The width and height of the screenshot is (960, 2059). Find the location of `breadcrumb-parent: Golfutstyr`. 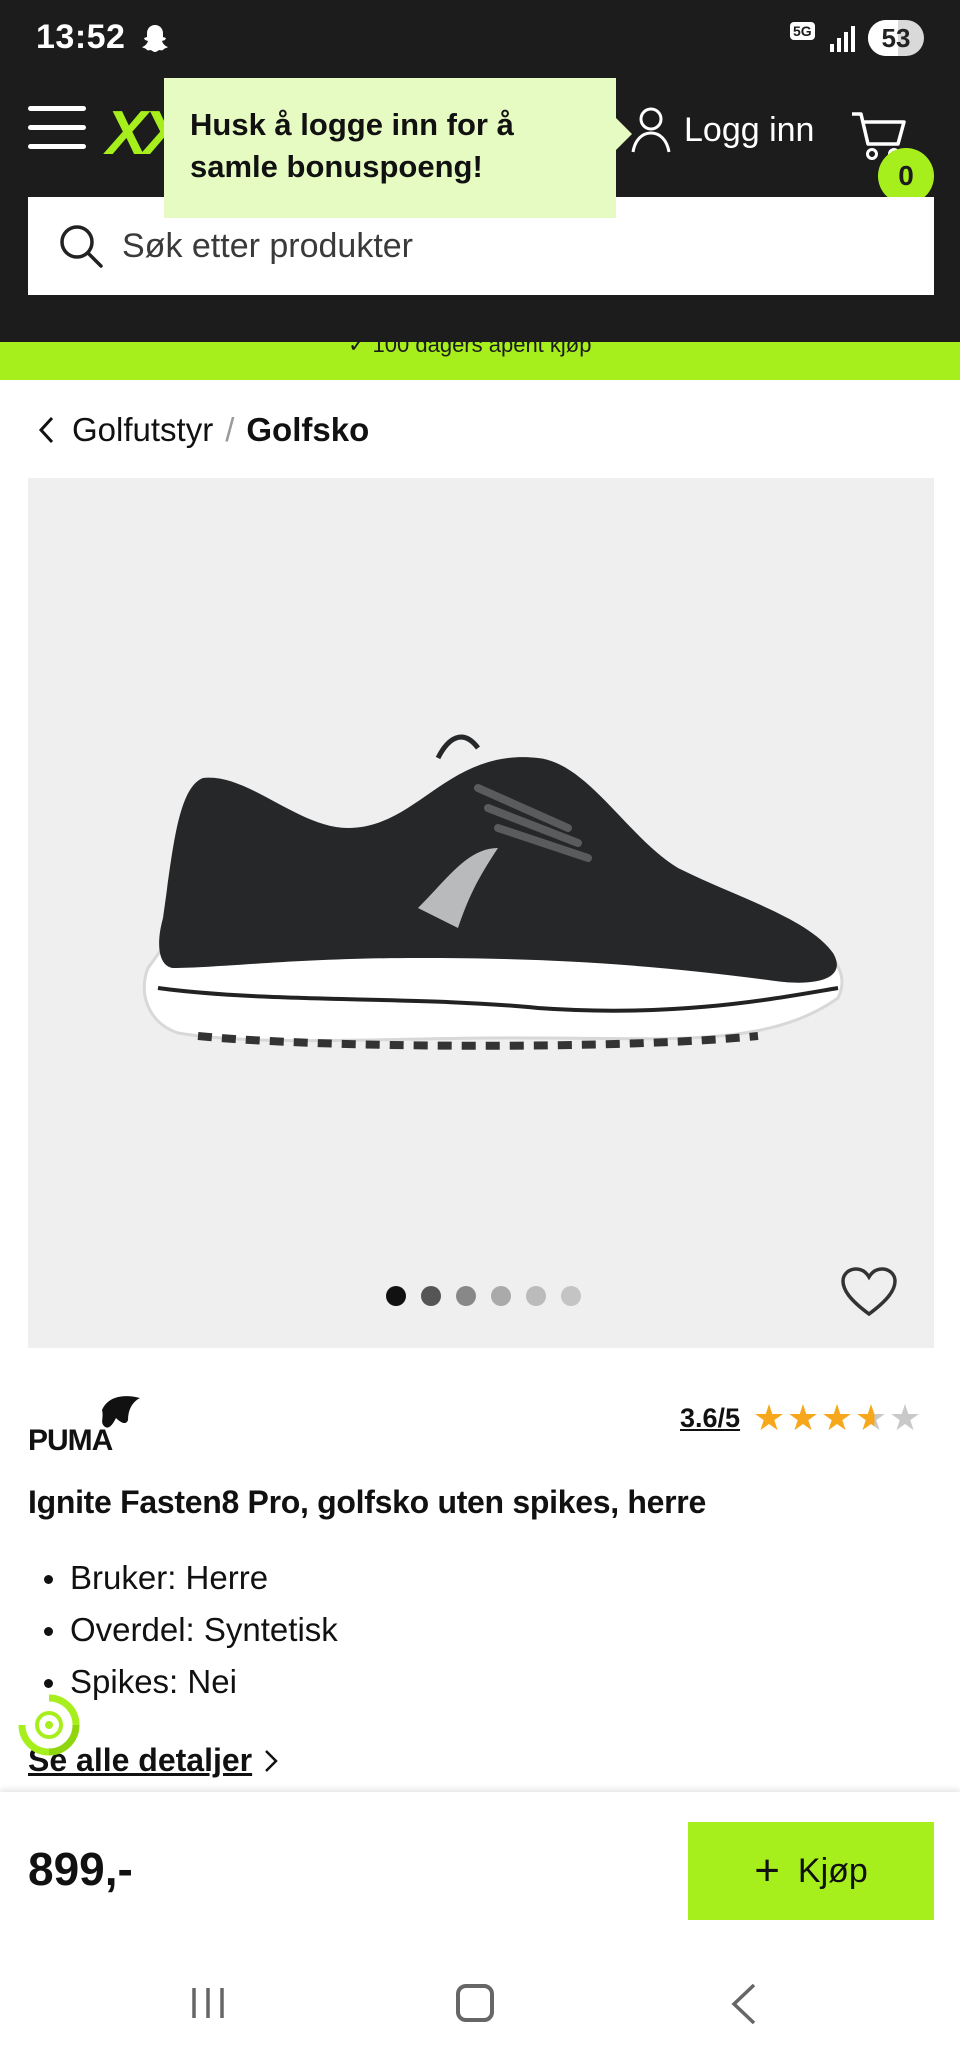

breadcrumb-parent: Golfutstyr is located at coordinates (142, 430).